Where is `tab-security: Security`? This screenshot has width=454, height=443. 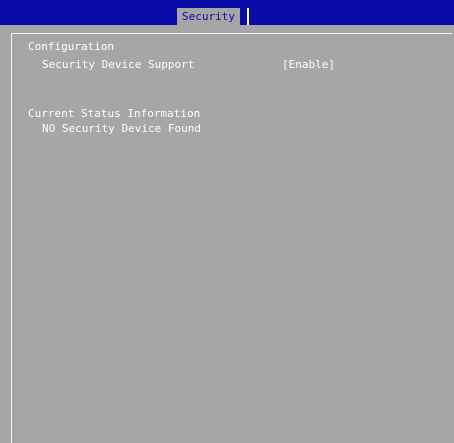
tab-security: Security is located at coordinates (208, 16).